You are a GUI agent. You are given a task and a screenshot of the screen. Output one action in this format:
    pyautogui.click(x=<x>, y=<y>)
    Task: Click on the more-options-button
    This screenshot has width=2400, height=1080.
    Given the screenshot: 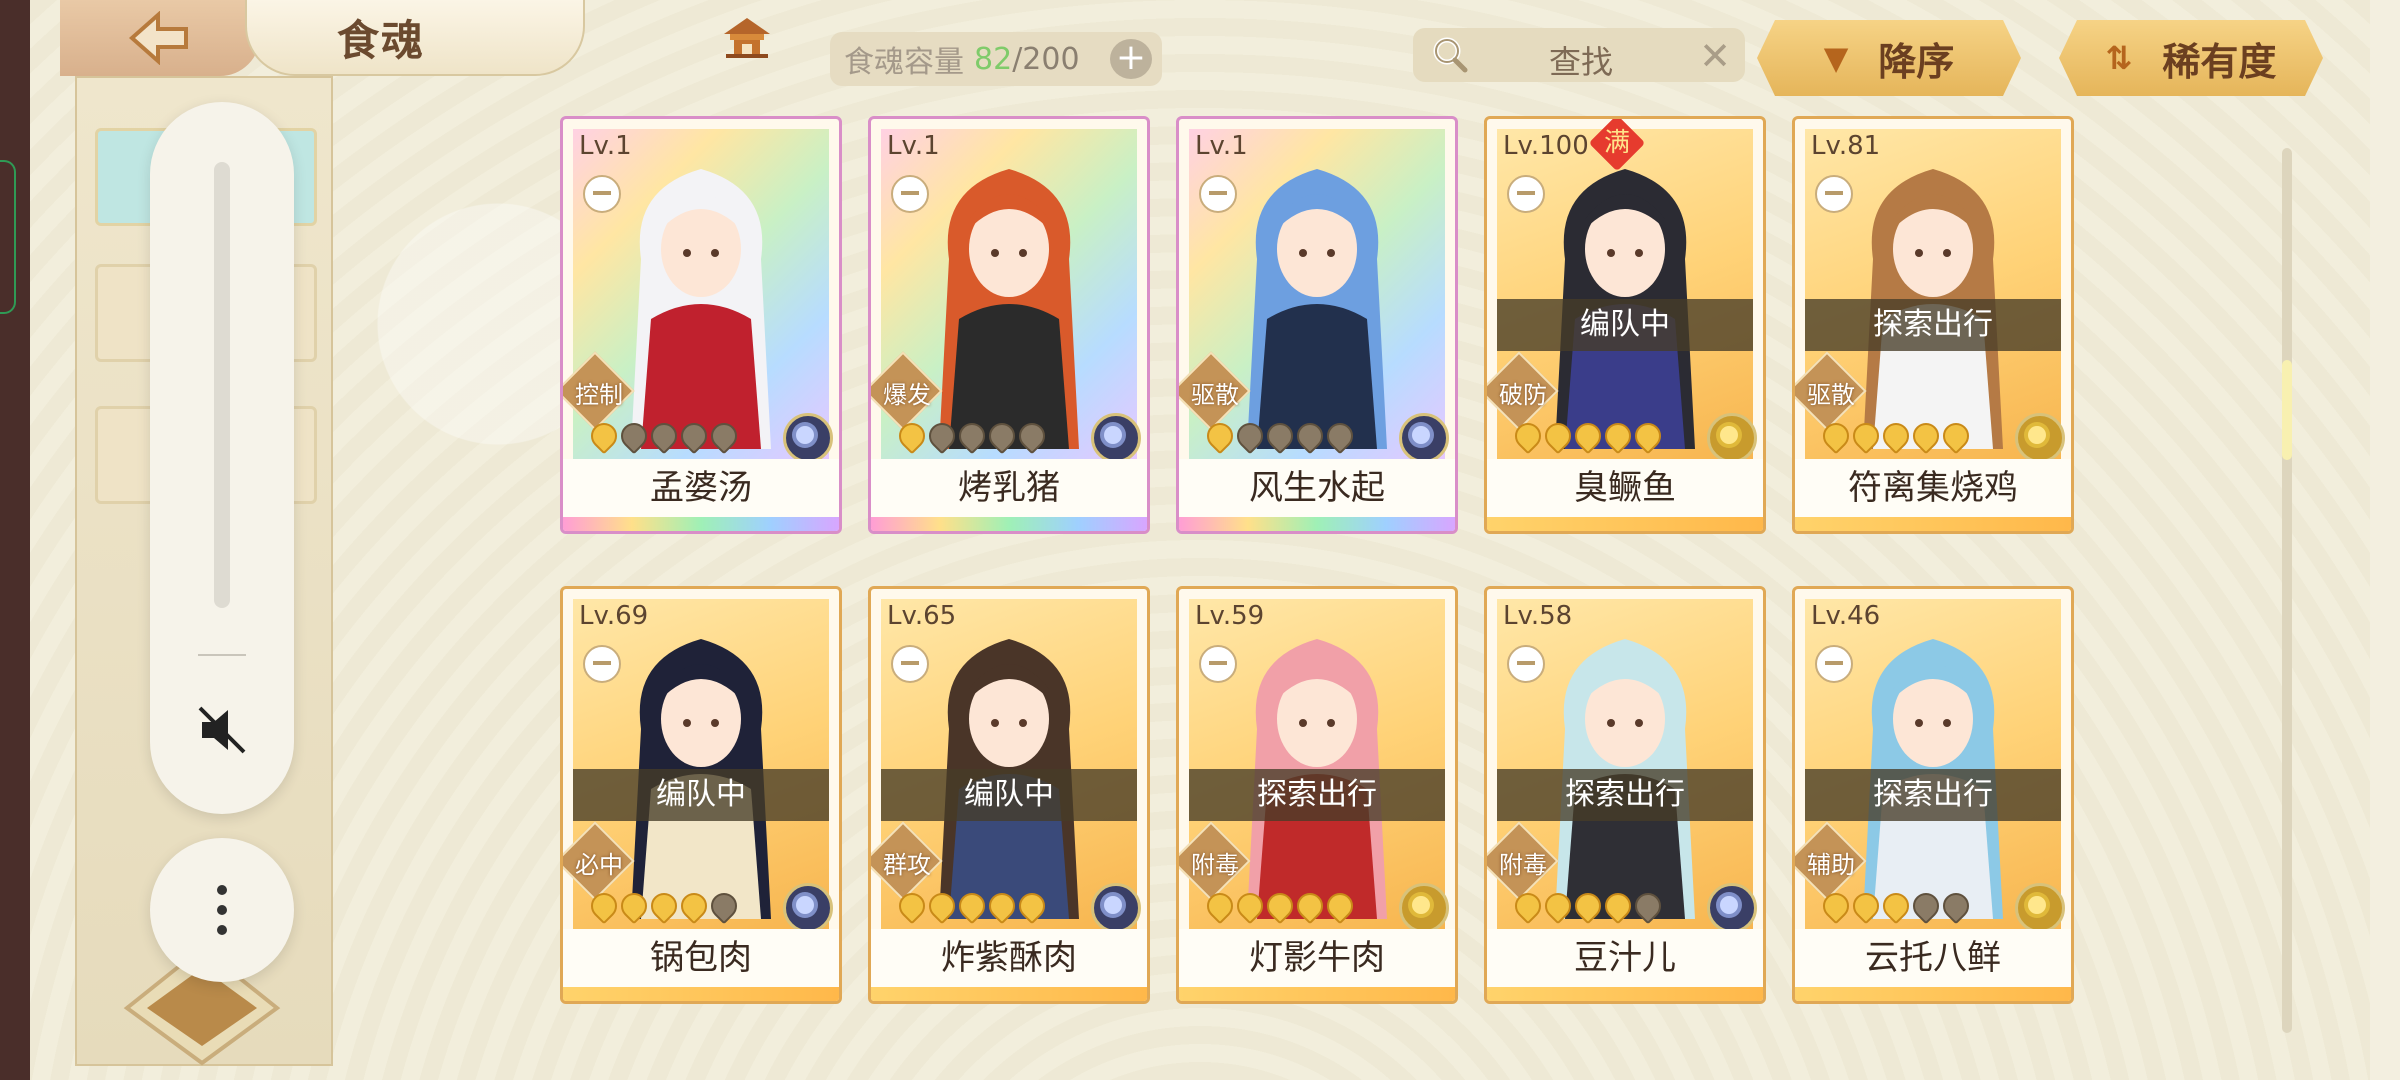 What is the action you would take?
    pyautogui.click(x=222, y=910)
    